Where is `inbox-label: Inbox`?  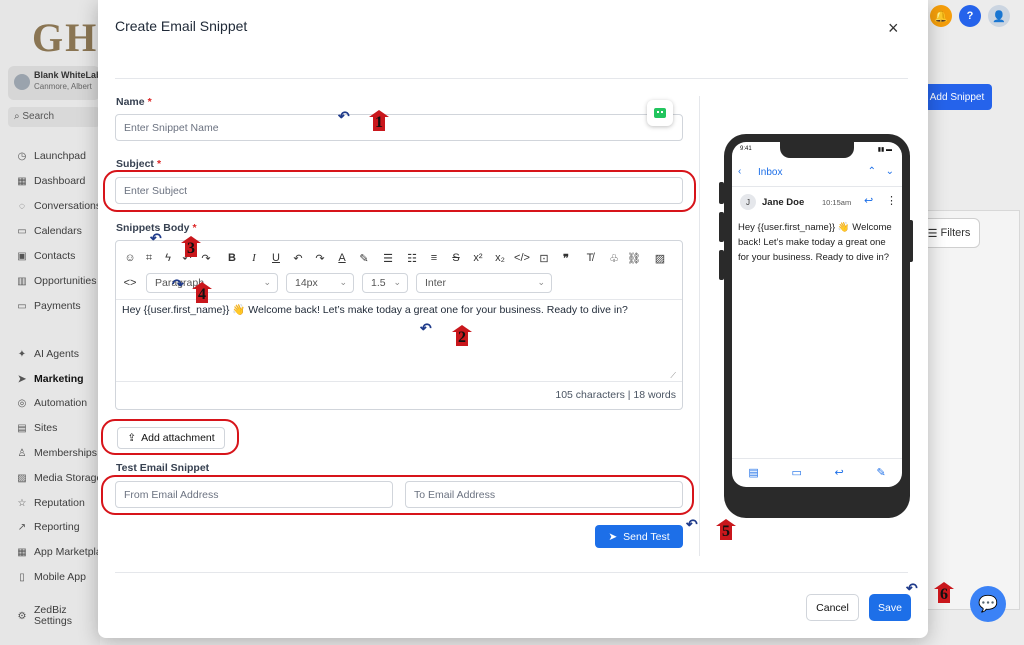
inbox-label: Inbox is located at coordinates (770, 172).